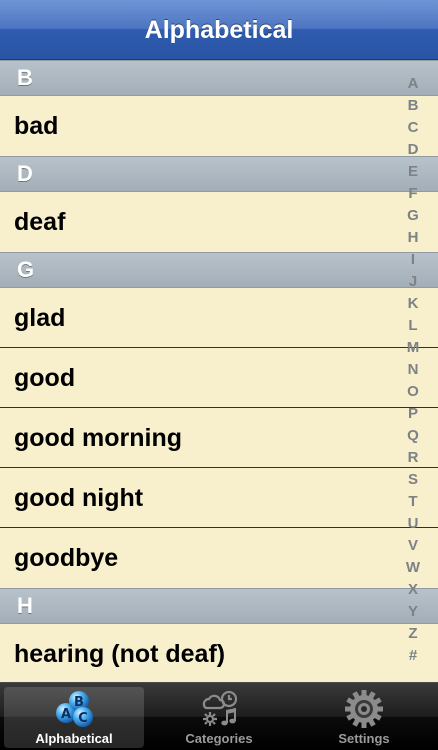 The width and height of the screenshot is (438, 750). What do you see at coordinates (220, 708) in the screenshot?
I see `categories-icon` at bounding box center [220, 708].